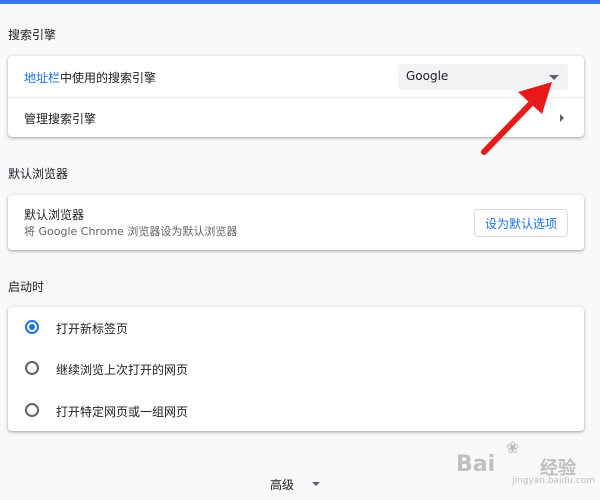  What do you see at coordinates (131, 231) in the screenshot?
I see `default-browser-subtitle: 将 Google Chrome 浏览器设为默认浏览器` at bounding box center [131, 231].